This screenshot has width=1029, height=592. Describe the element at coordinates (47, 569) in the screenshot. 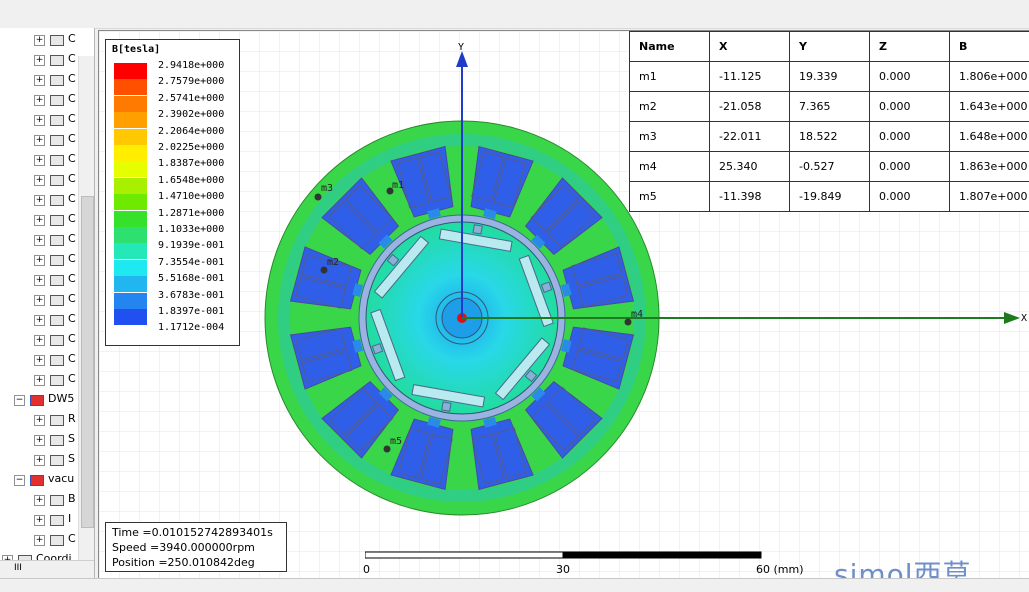

I see `tree-horizontal-scrollbar: III` at that location.